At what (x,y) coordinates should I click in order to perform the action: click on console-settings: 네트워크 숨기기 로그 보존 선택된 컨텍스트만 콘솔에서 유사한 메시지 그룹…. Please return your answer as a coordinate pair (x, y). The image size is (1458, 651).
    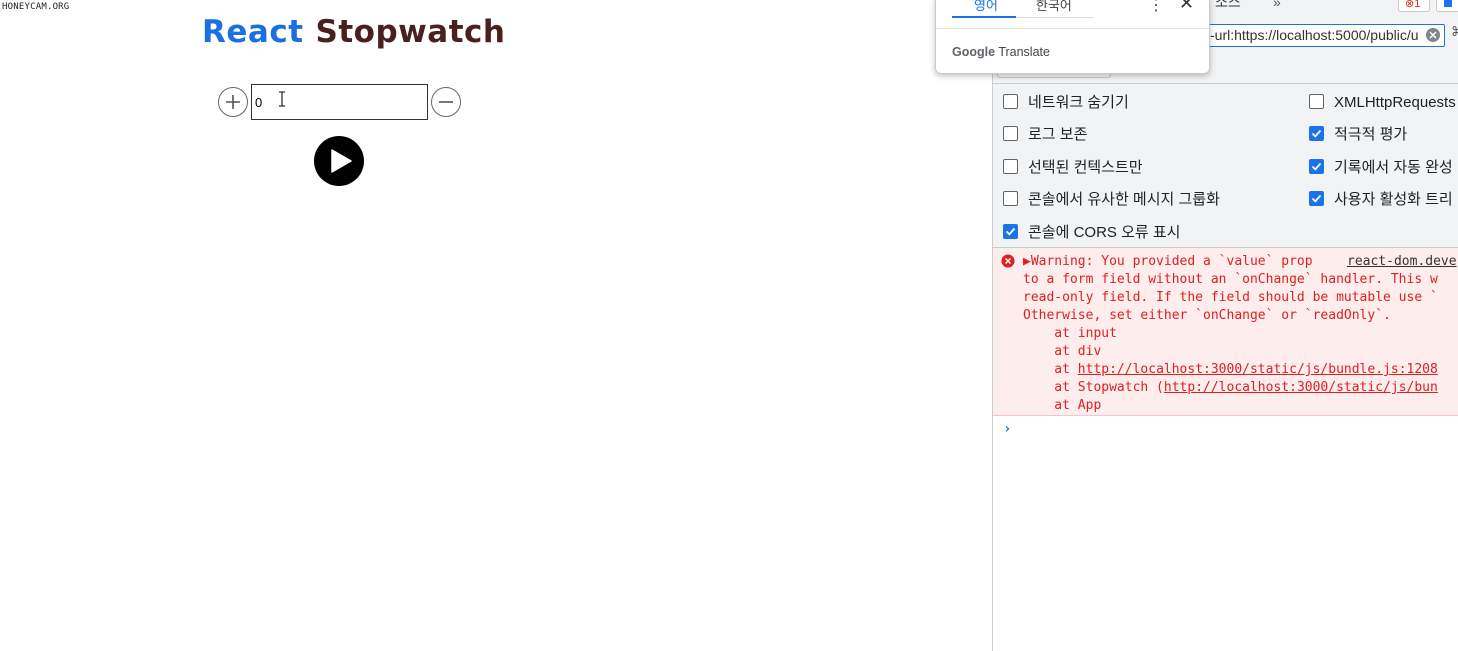
    Looking at the image, I should click on (1225, 166).